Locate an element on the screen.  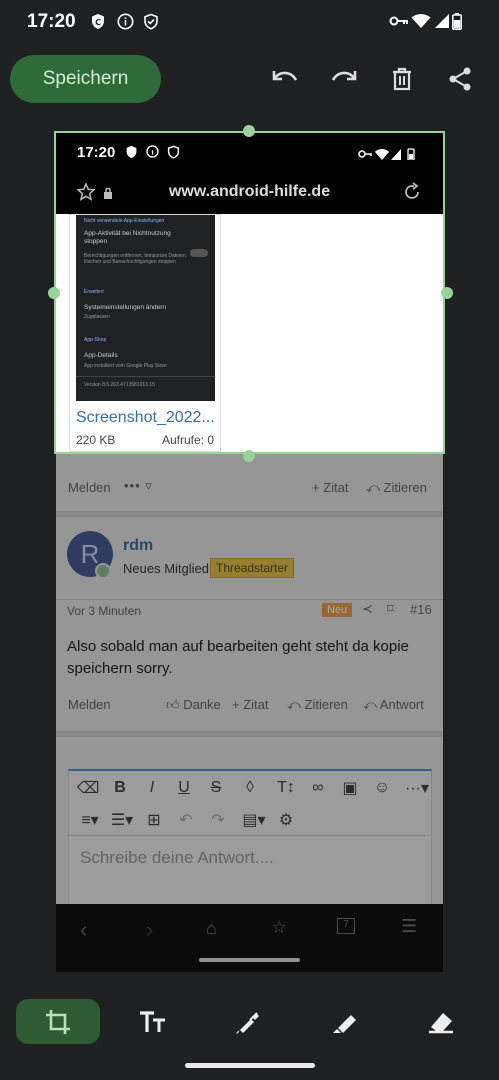
pen-tool-icon is located at coordinates (248, 1022).